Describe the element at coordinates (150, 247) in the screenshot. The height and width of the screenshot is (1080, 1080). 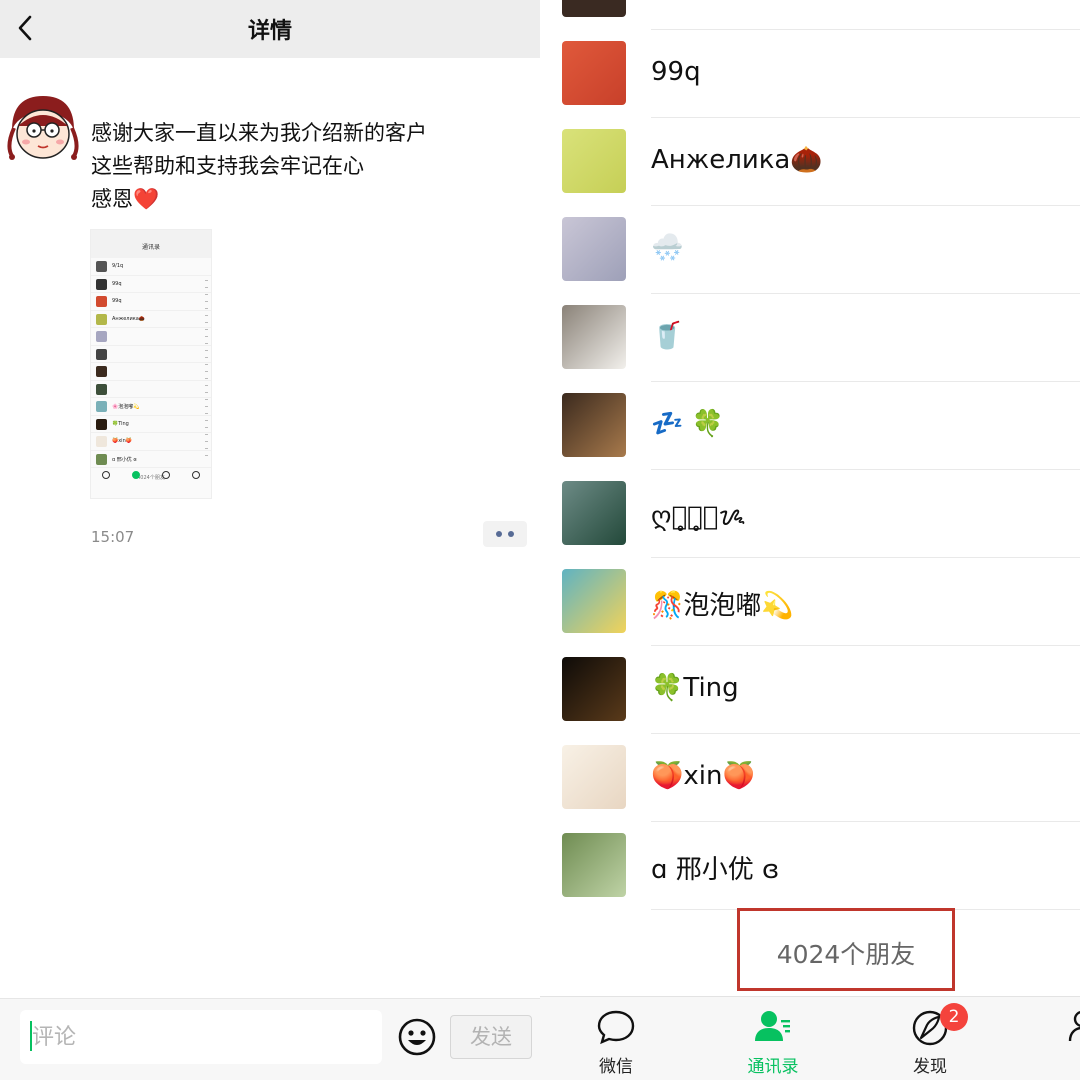
I see `thumbnail-title: 通讯录` at that location.